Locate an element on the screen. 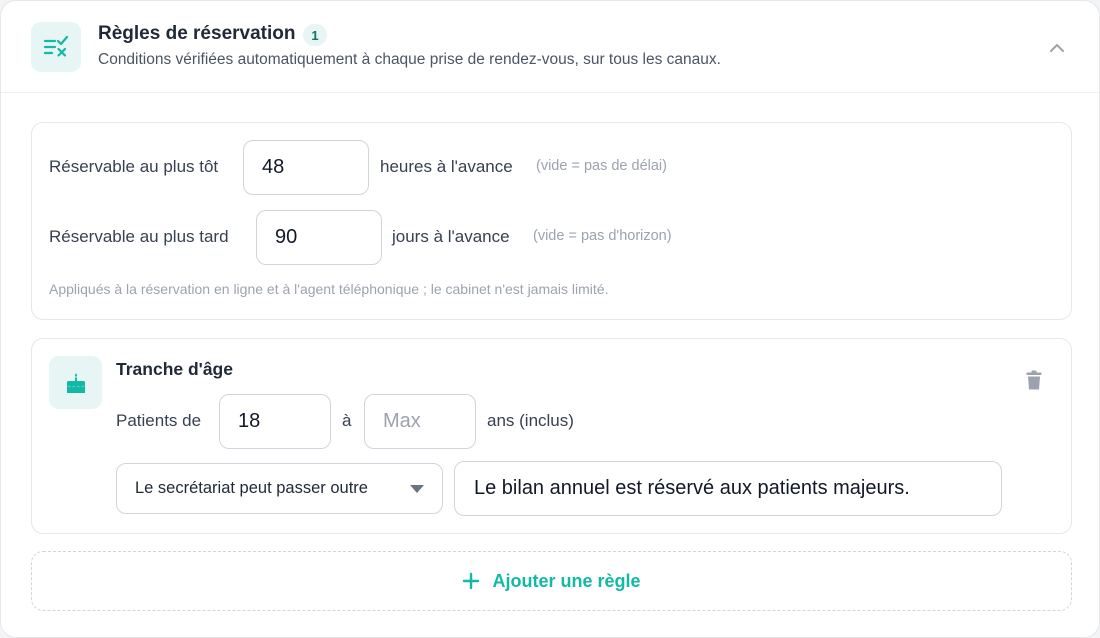 The width and height of the screenshot is (1100, 638). latest-label: Réservable au plus tard is located at coordinates (139, 236).